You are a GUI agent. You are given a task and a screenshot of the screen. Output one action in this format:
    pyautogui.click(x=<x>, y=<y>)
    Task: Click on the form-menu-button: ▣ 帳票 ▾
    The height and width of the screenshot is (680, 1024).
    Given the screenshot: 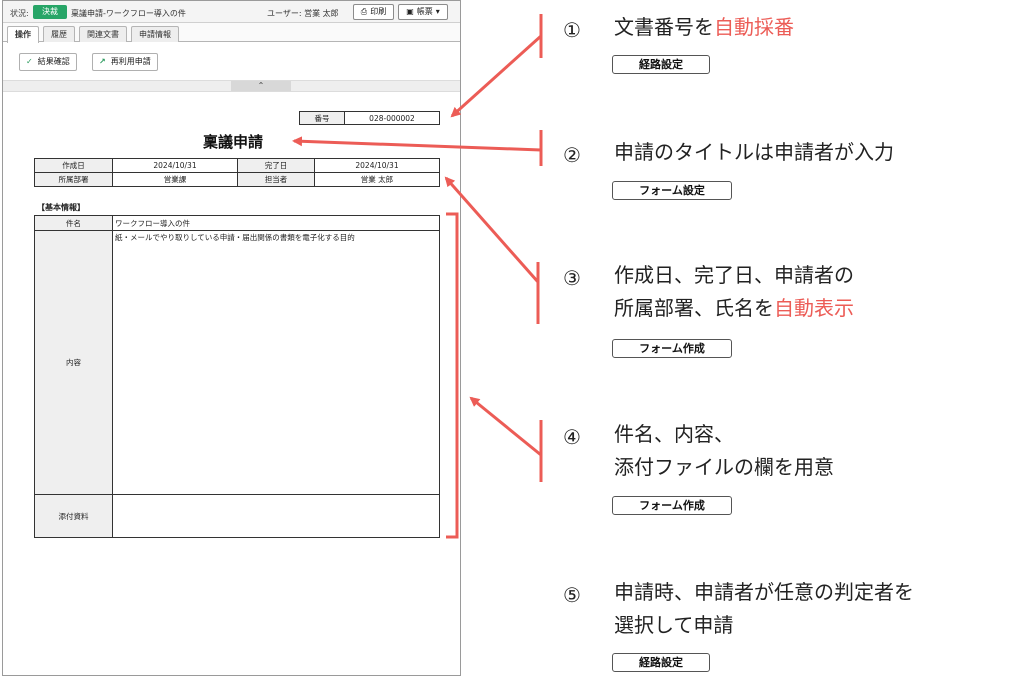 What is the action you would take?
    pyautogui.click(x=423, y=12)
    